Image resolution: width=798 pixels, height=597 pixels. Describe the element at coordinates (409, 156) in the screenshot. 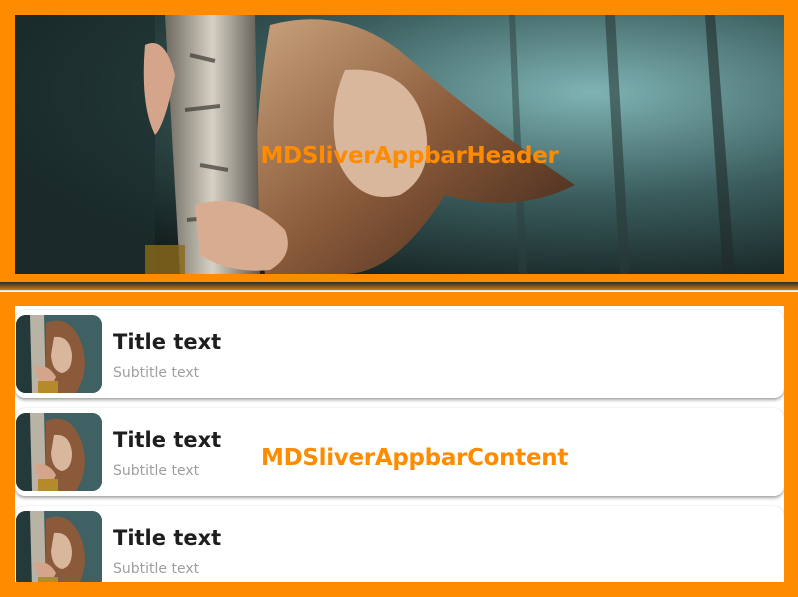

I see `header-label: MDSliverAppbarHeader` at that location.